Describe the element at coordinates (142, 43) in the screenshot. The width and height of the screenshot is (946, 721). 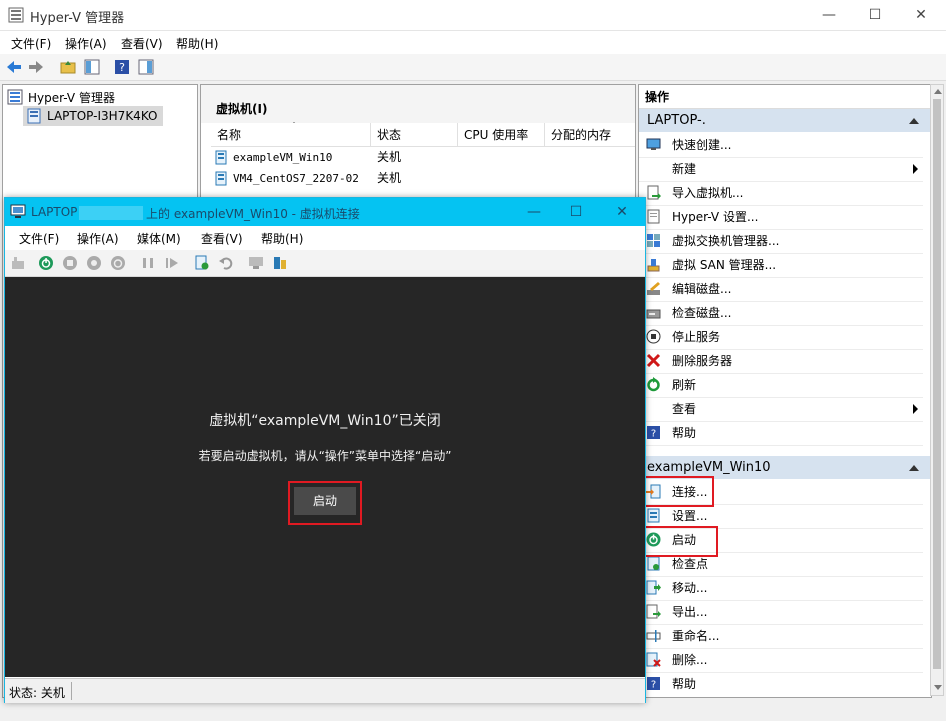
I see `menu-view: 查看(V)` at that location.